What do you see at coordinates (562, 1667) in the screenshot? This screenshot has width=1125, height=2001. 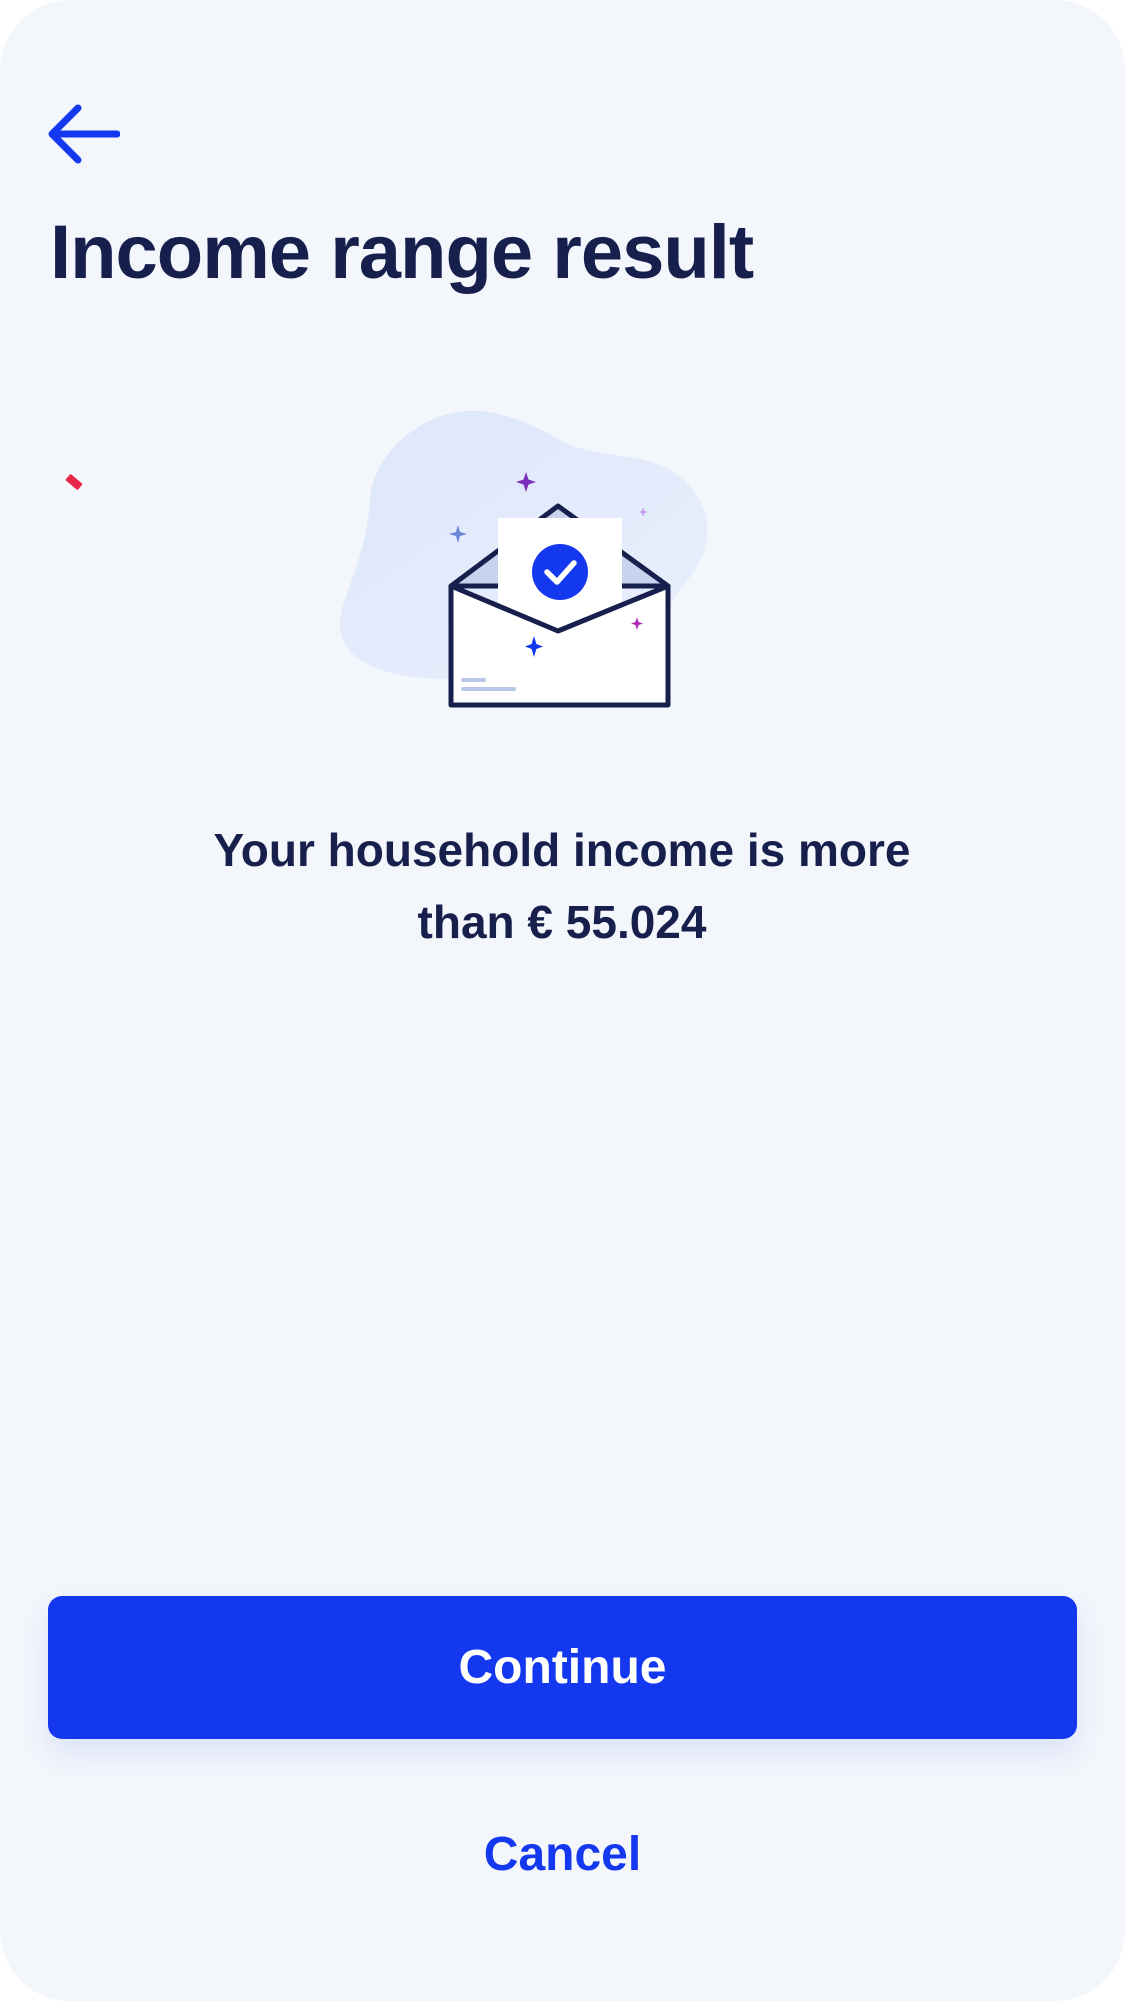 I see `continue-button: Continue` at bounding box center [562, 1667].